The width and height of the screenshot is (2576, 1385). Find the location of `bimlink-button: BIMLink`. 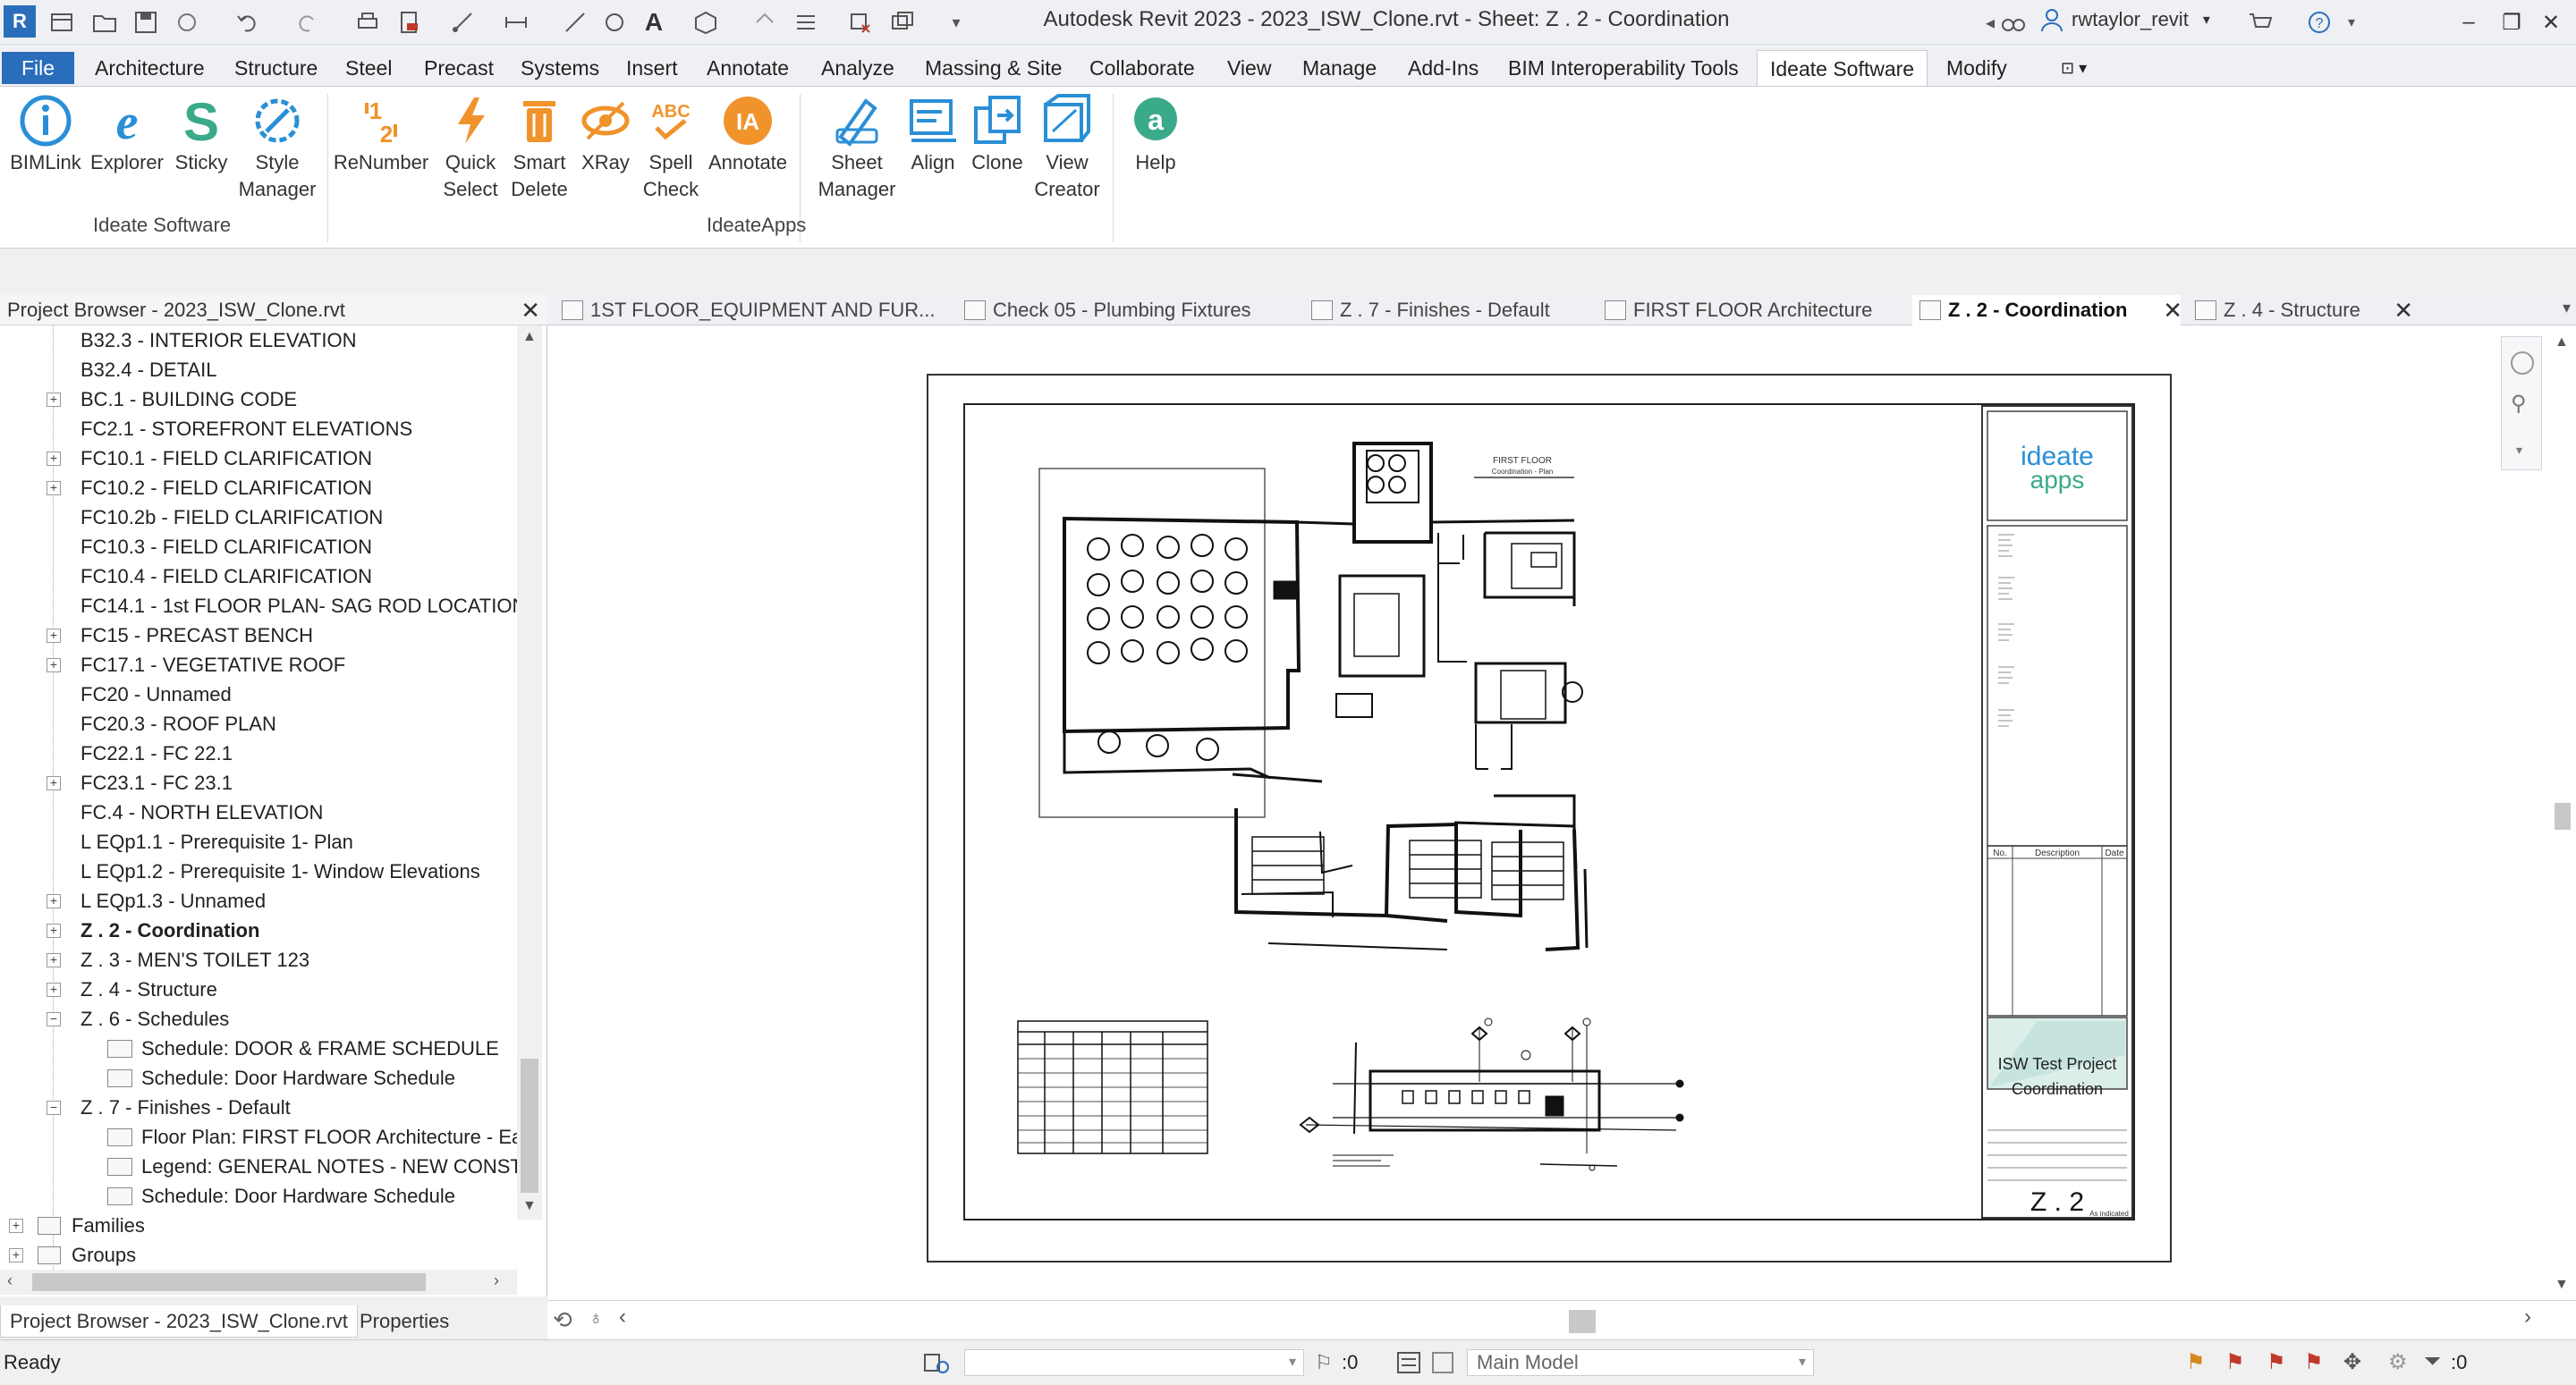

bimlink-button: BIMLink is located at coordinates (45, 135).